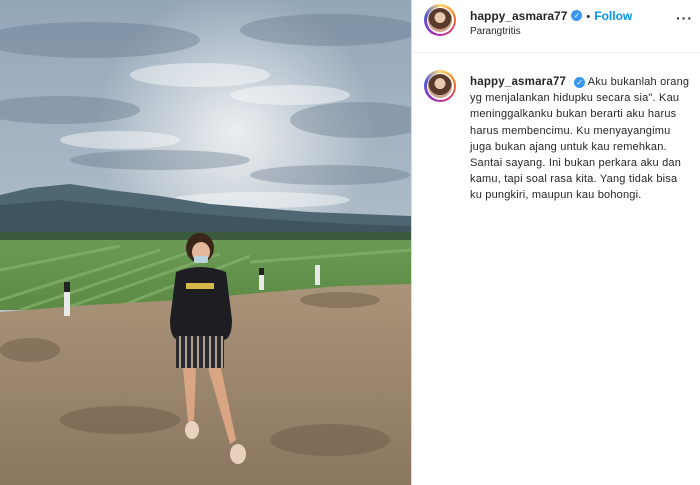 This screenshot has height=485, width=700. What do you see at coordinates (580, 82) in the screenshot?
I see `caption-verified-badge-icon: ✓` at bounding box center [580, 82].